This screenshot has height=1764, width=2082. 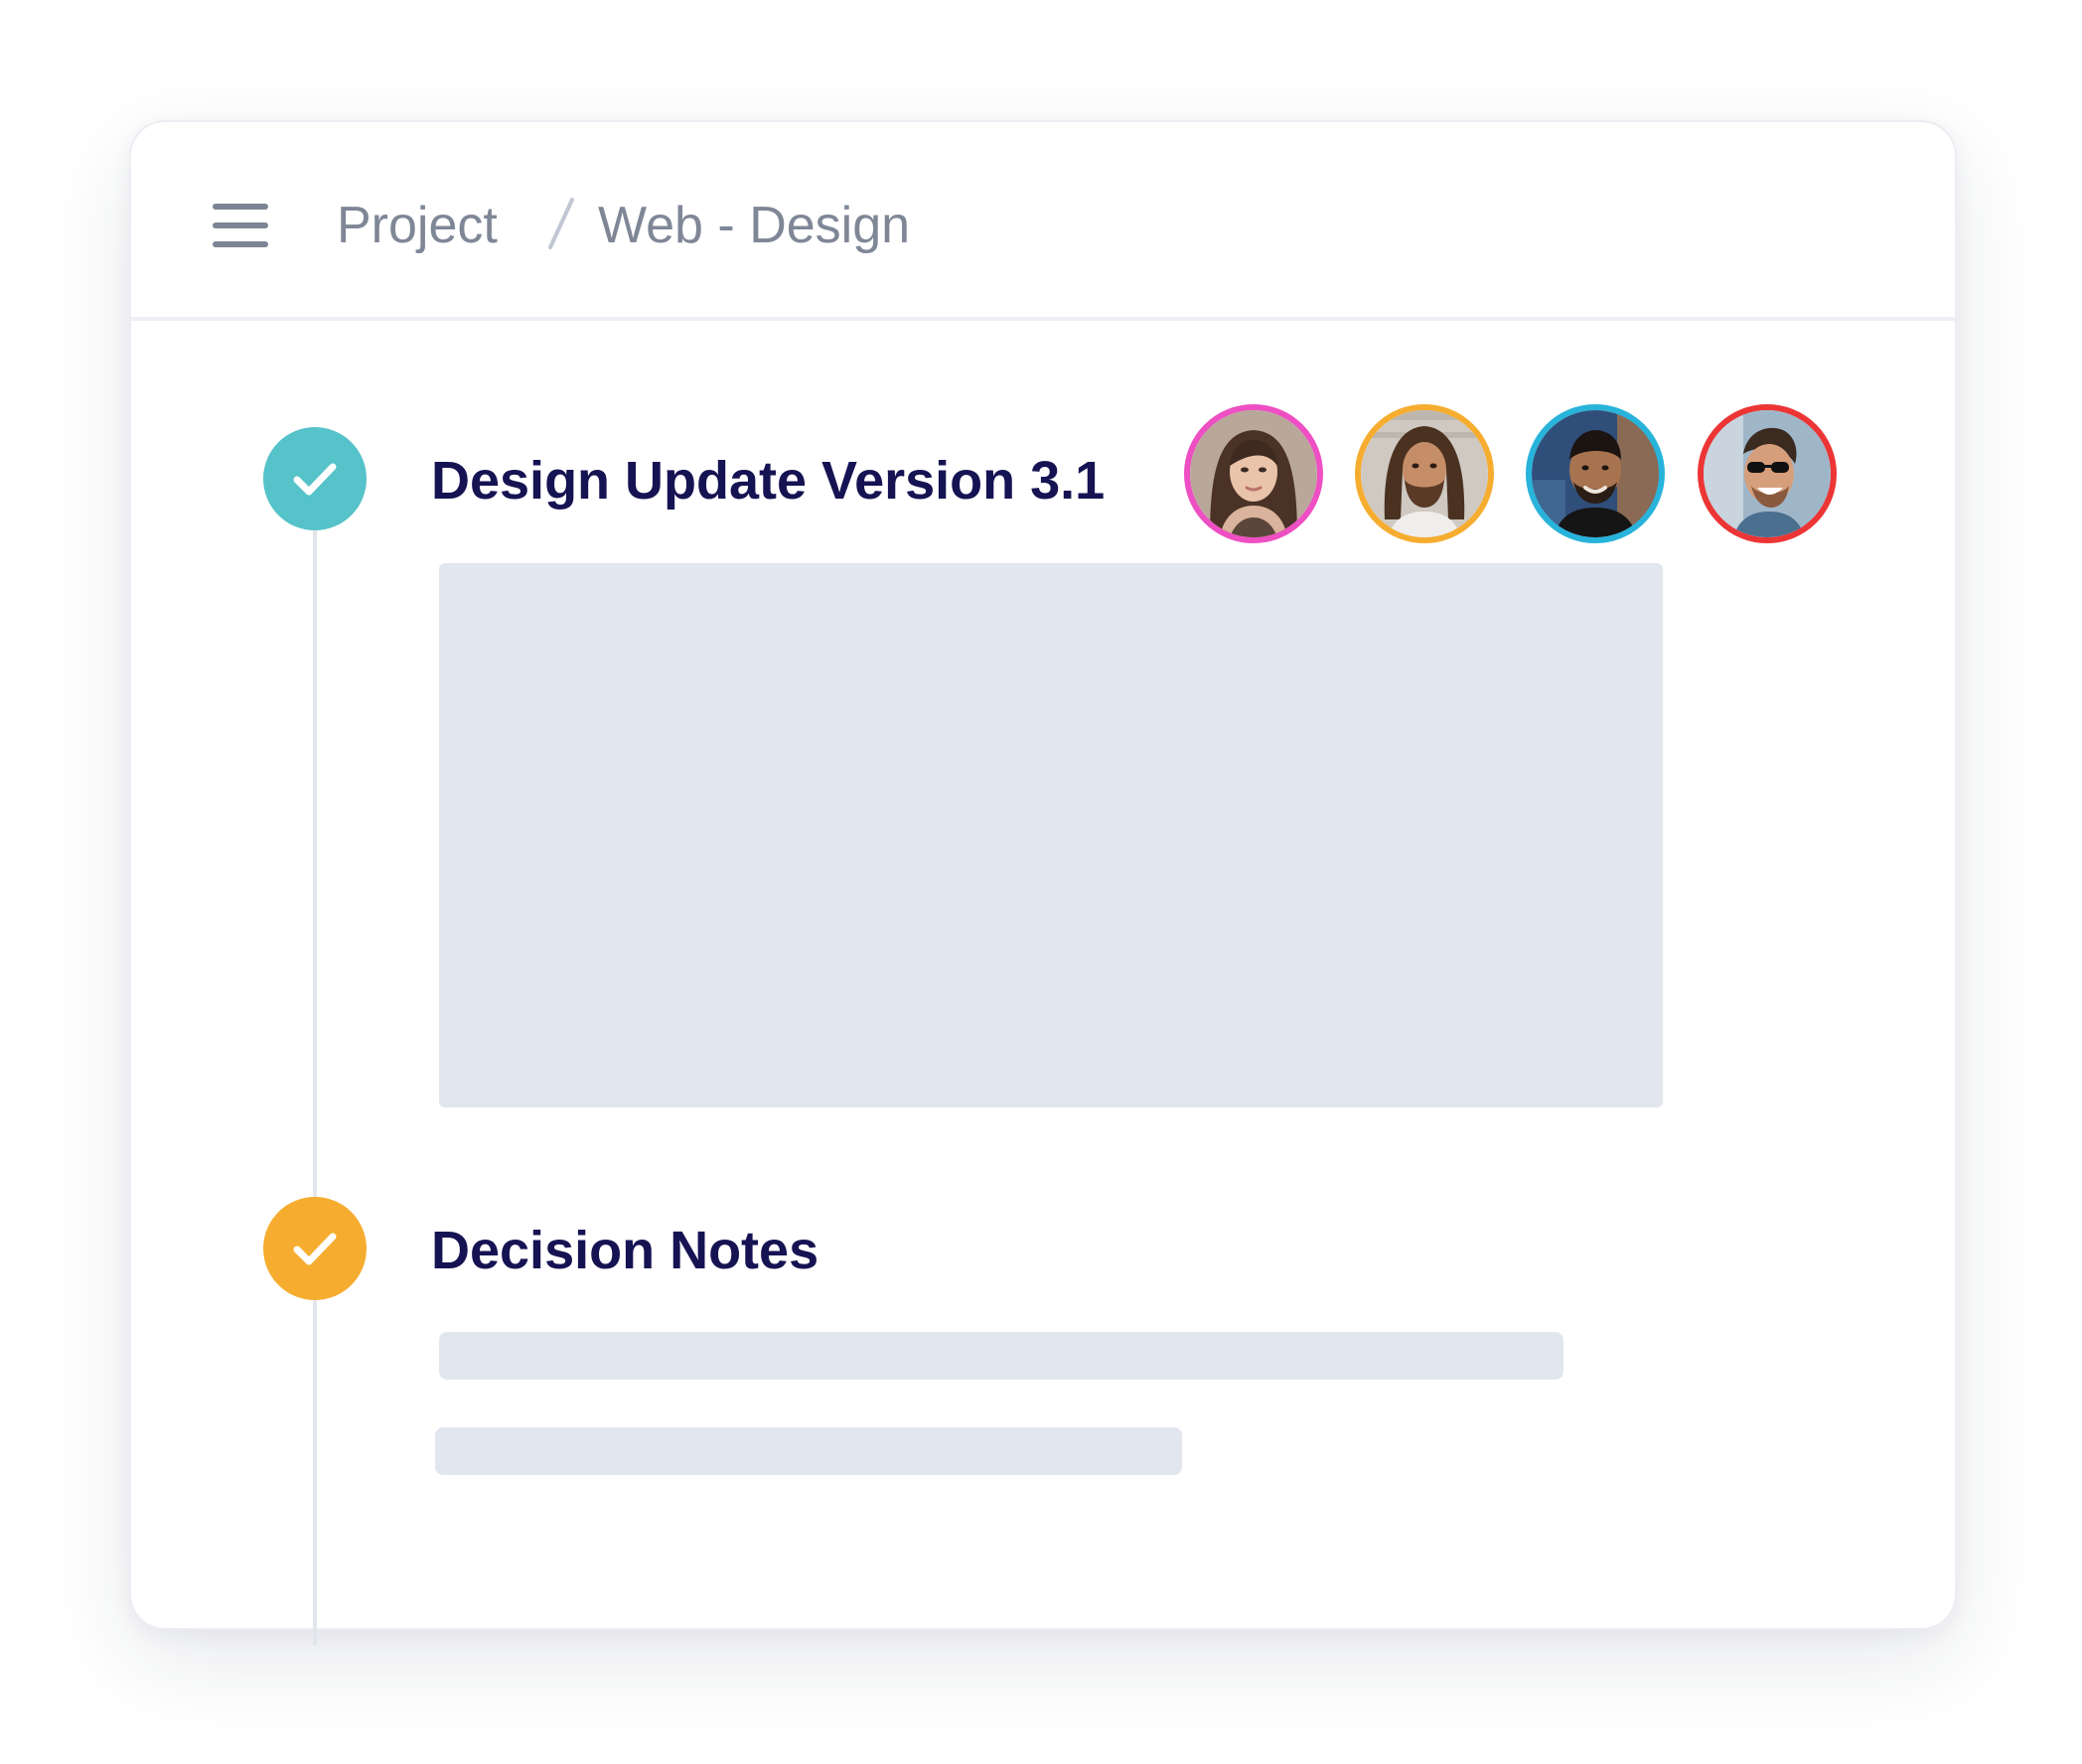 I want to click on header-bar: Project Web - Design, so click(x=1043, y=221).